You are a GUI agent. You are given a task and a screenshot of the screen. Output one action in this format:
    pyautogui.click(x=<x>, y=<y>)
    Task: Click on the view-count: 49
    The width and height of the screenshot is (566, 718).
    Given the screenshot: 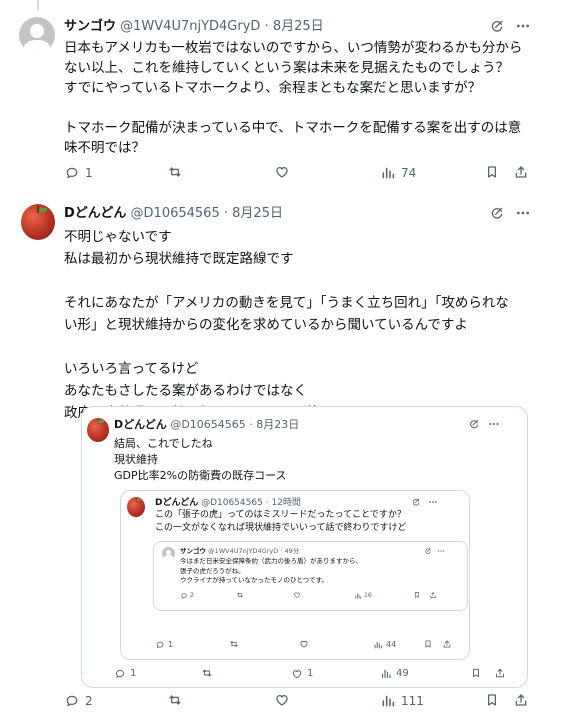 What is the action you would take?
    pyautogui.click(x=402, y=673)
    